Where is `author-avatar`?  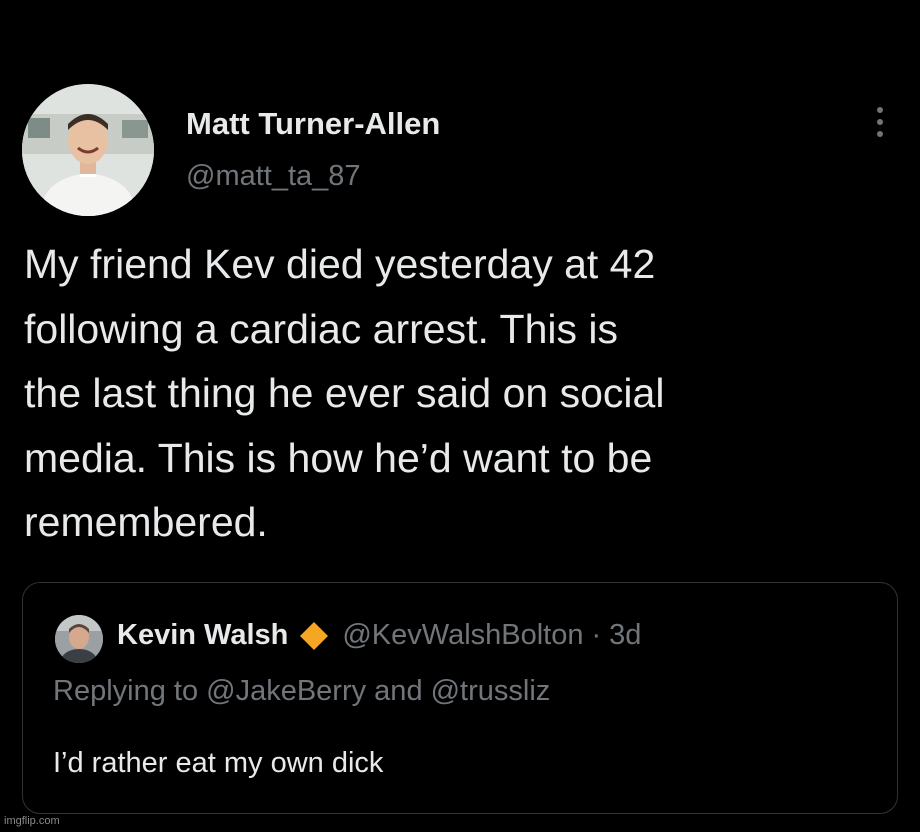 author-avatar is located at coordinates (88, 150).